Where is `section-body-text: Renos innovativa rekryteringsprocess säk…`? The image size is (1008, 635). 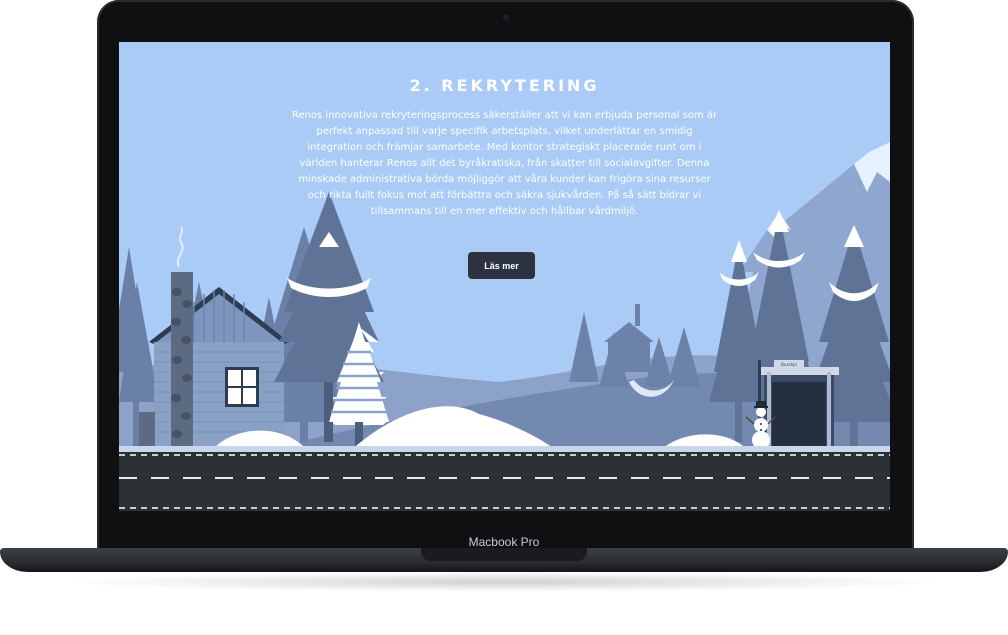 section-body-text: Renos innovativa rekryteringsprocess säk… is located at coordinates (504, 163).